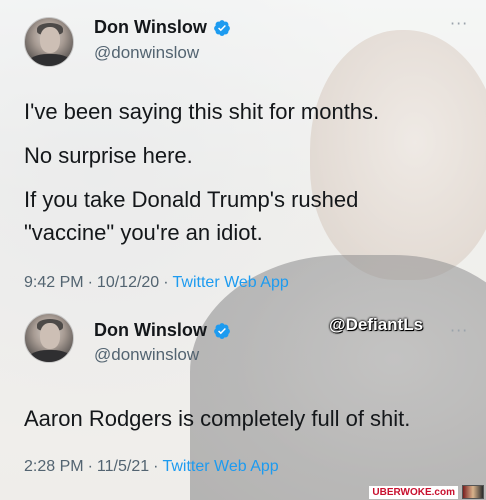 The width and height of the screenshot is (486, 500). Describe the element at coordinates (413, 492) in the screenshot. I see `brand-logo-text: UBERWOKE.com` at that location.